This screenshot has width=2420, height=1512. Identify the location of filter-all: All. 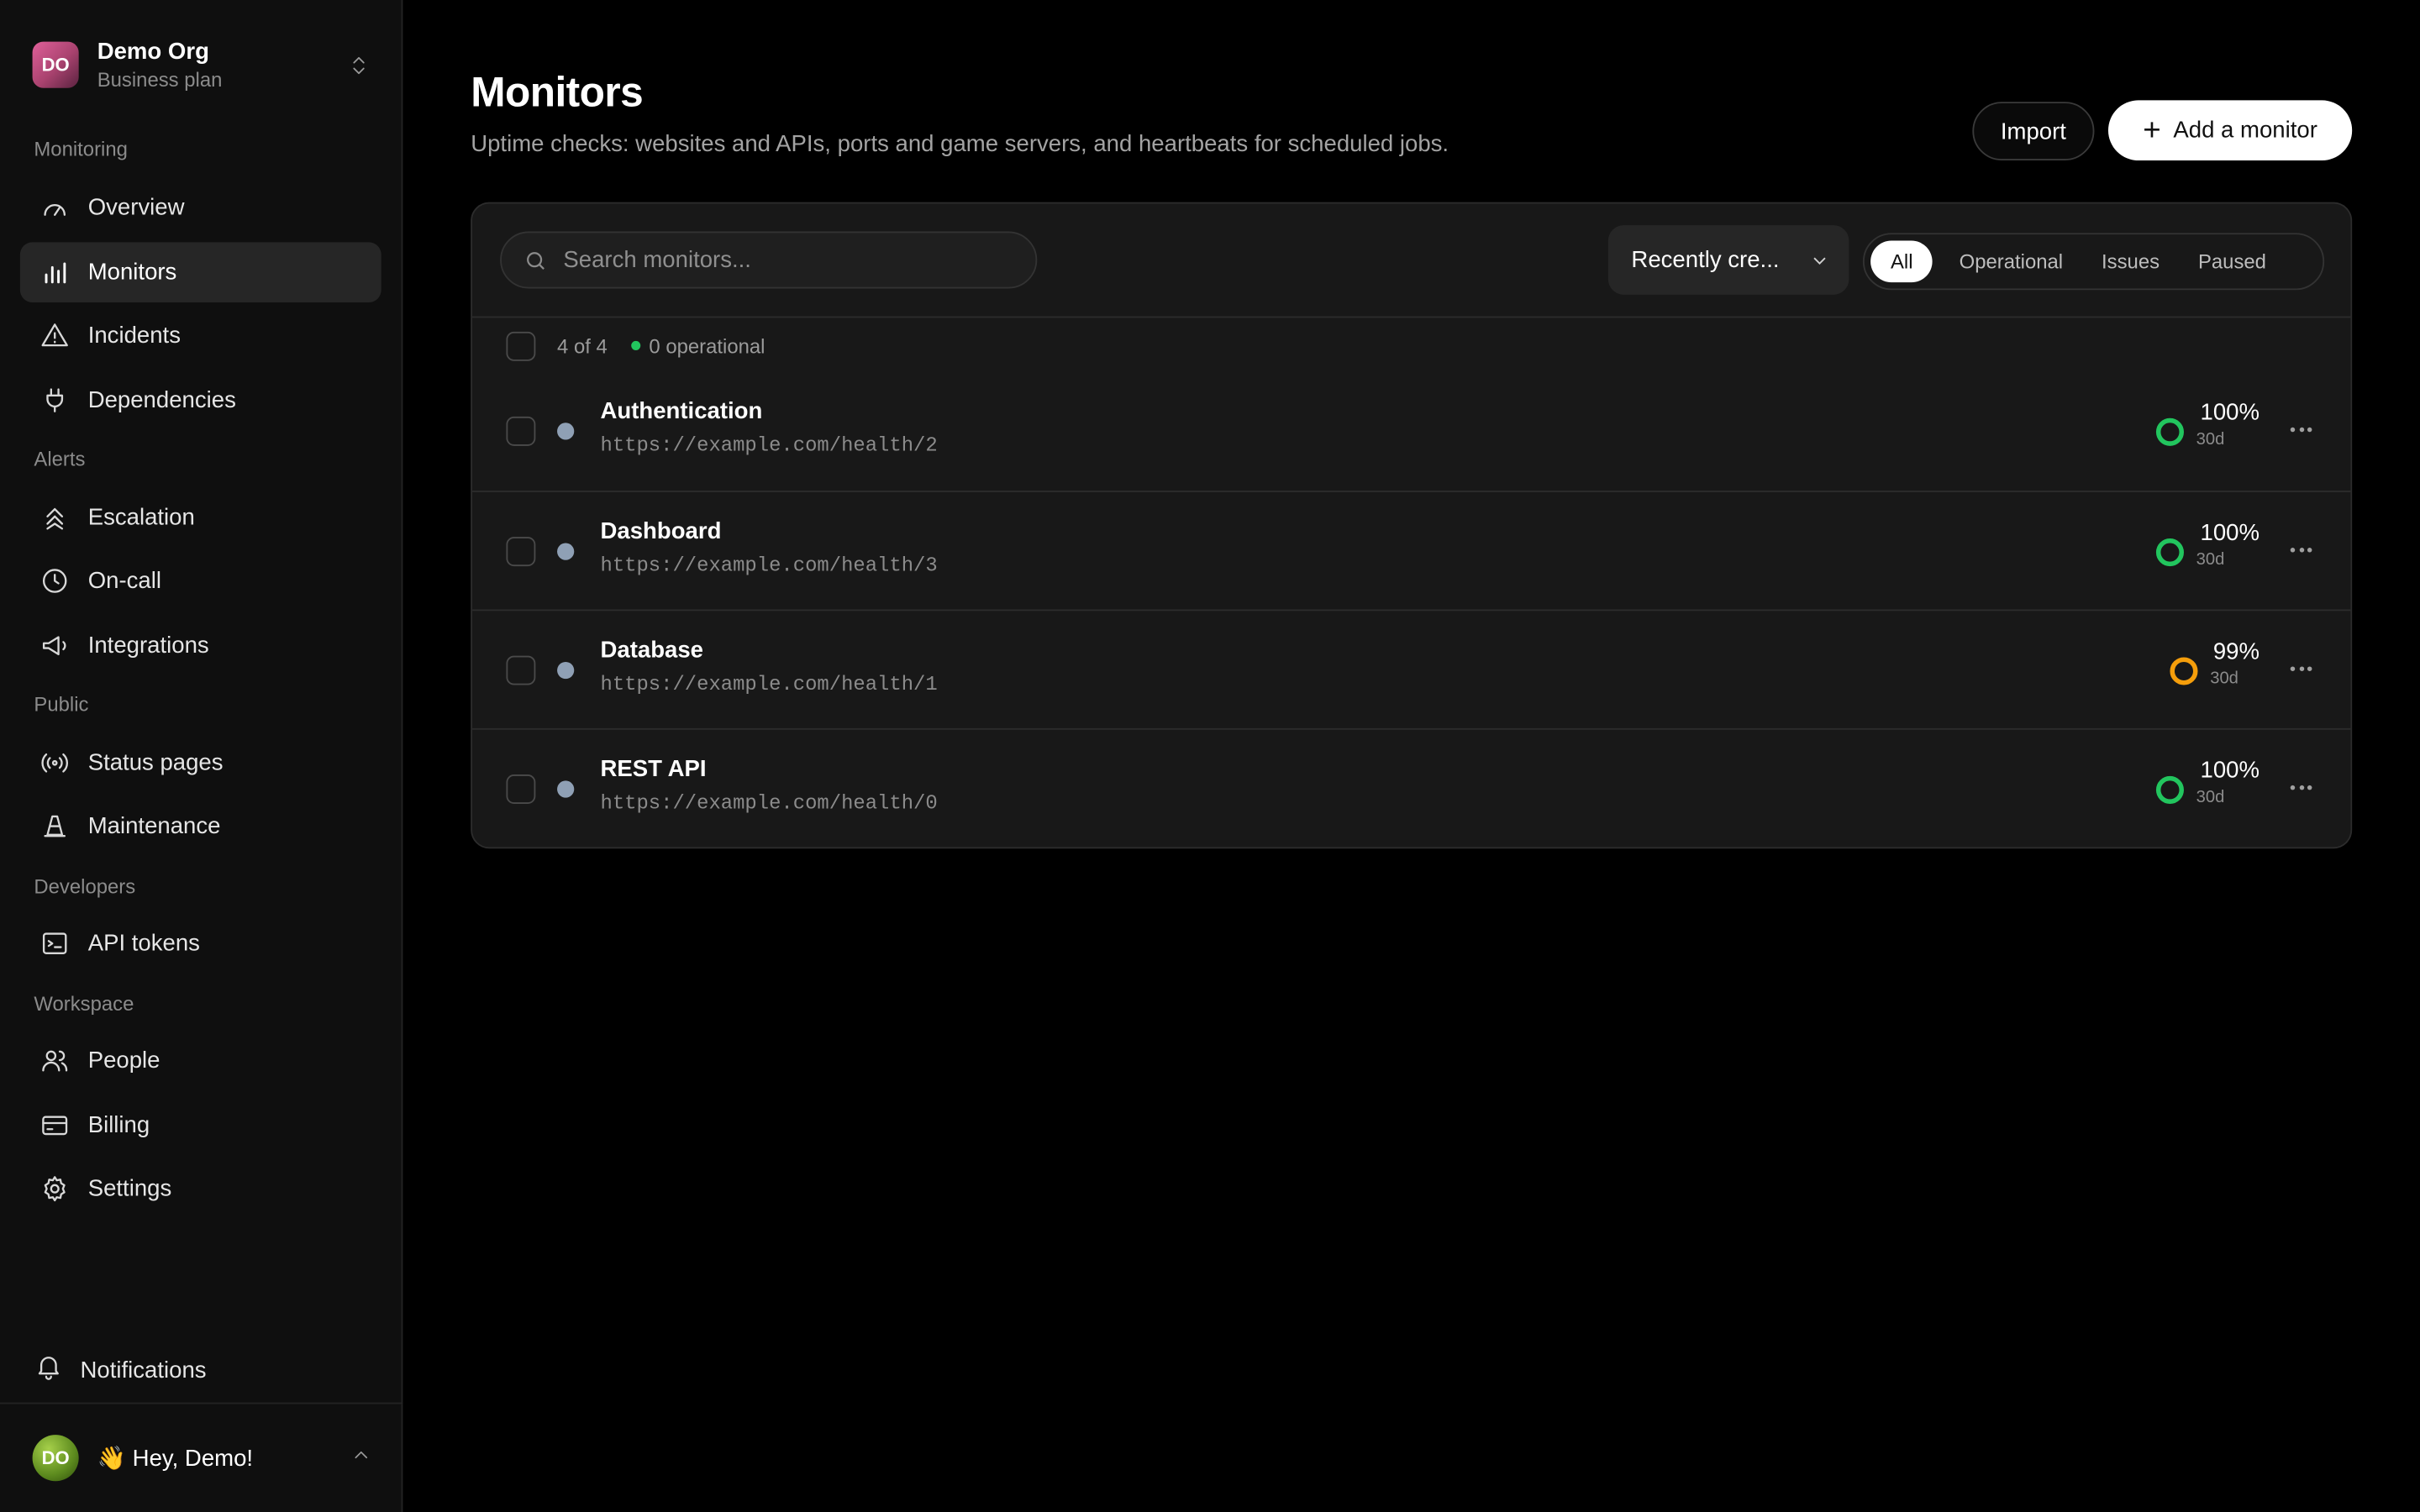
(1902, 261).